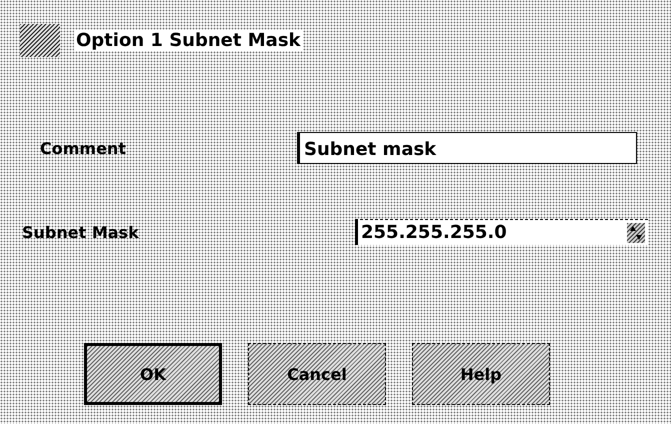 The width and height of the screenshot is (671, 424). Describe the element at coordinates (467, 148) in the screenshot. I see `comment-field: Subnet mask` at that location.